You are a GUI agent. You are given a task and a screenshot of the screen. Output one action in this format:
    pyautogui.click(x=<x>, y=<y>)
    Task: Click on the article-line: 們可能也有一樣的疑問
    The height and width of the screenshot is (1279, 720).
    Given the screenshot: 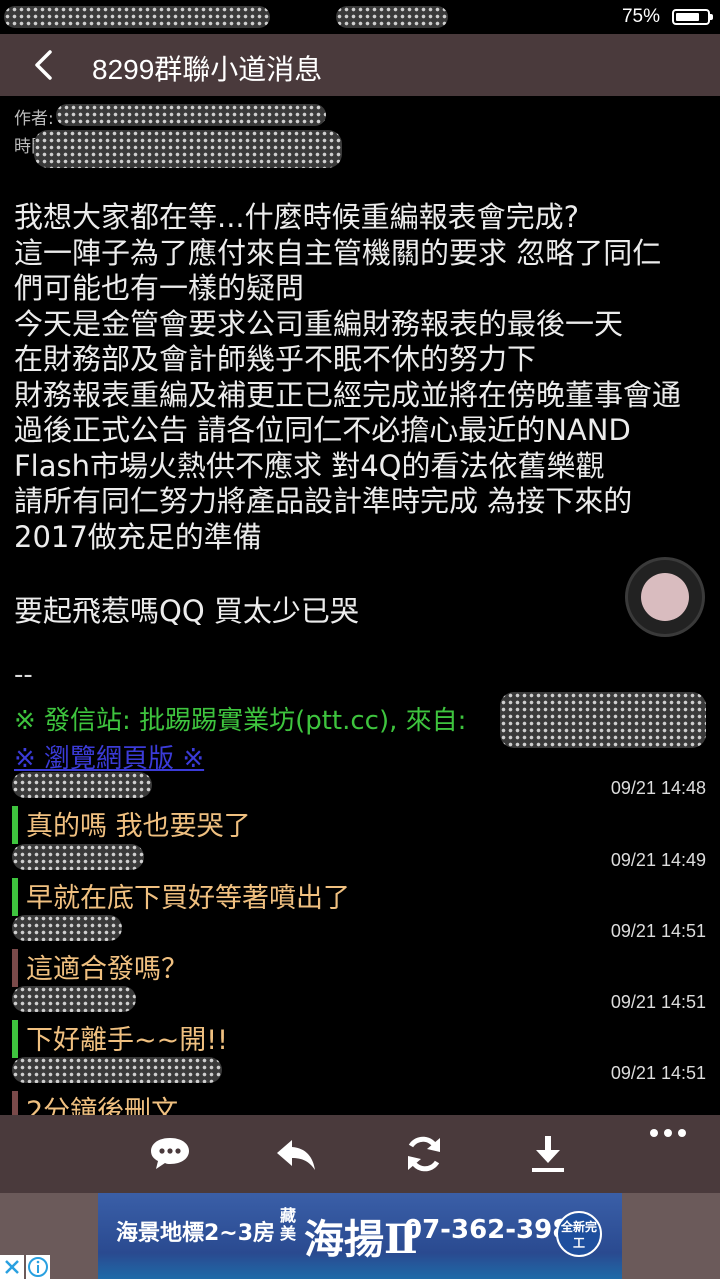 What is the action you would take?
    pyautogui.click(x=159, y=288)
    